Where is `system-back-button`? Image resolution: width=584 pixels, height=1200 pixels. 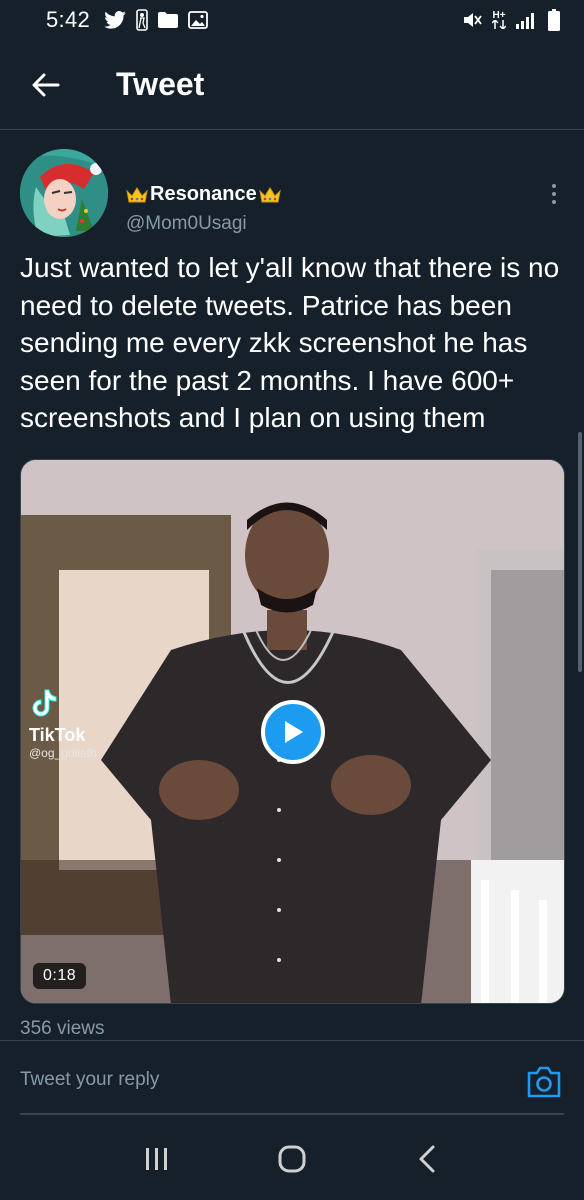
system-back-button is located at coordinates (427, 1159).